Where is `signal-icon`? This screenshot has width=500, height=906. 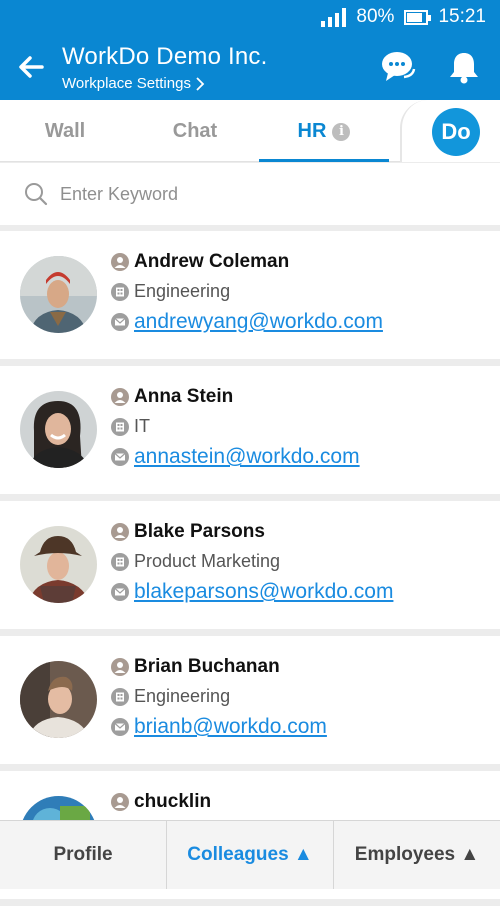
signal-icon is located at coordinates (334, 17).